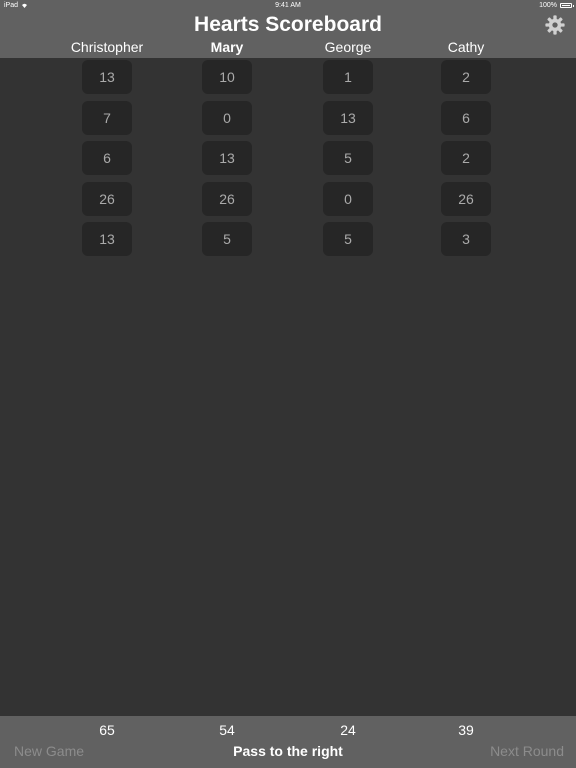 The image size is (576, 768). I want to click on score-cell: 7, so click(107, 118).